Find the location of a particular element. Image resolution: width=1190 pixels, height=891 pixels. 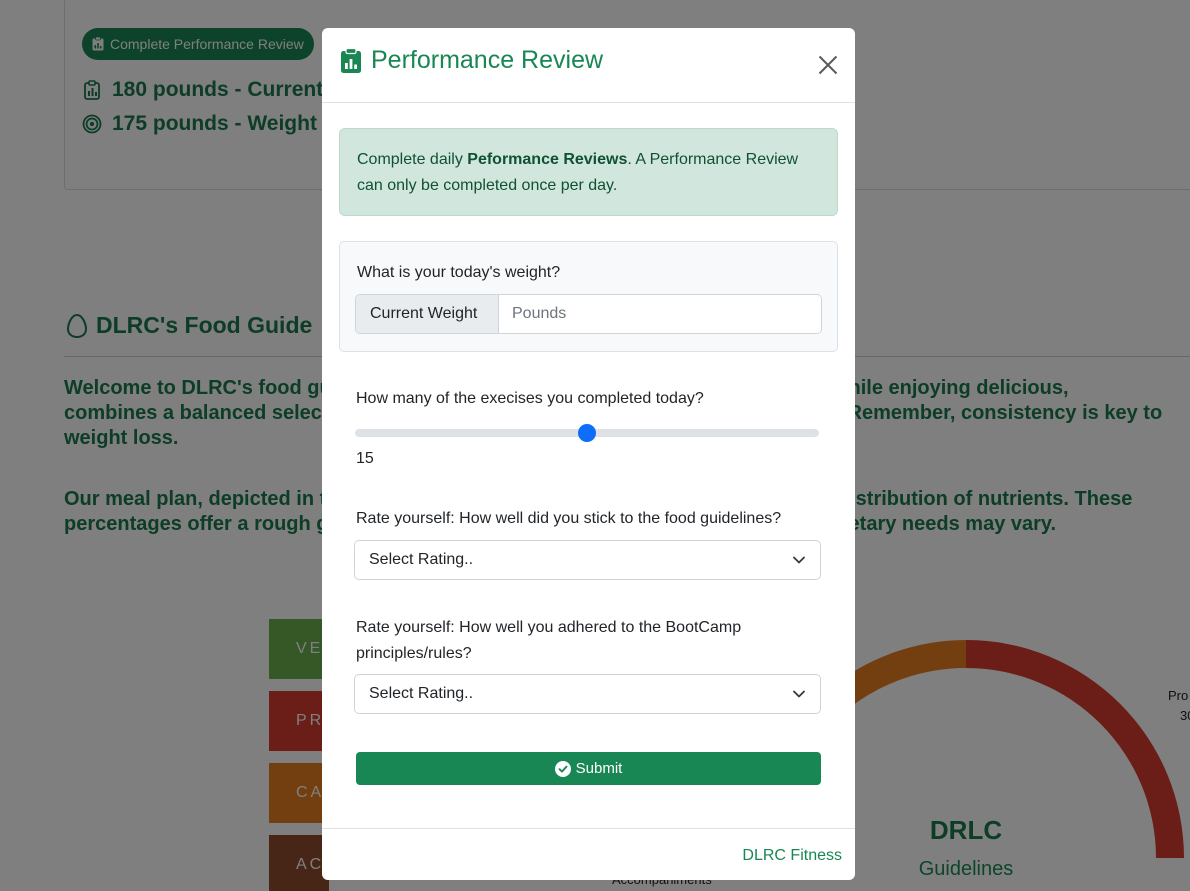

exercises-slider-thumb is located at coordinates (587, 433).